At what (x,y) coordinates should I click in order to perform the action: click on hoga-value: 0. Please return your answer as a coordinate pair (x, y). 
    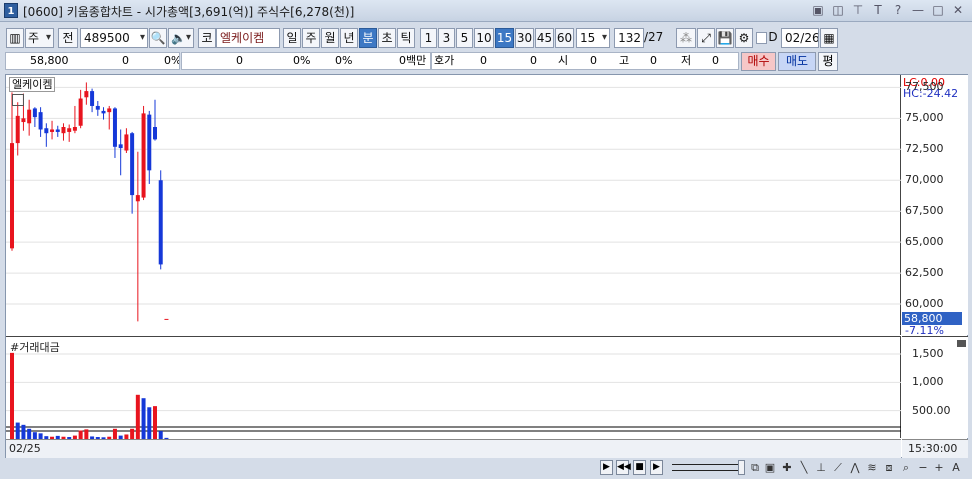
    Looking at the image, I should click on (483, 60).